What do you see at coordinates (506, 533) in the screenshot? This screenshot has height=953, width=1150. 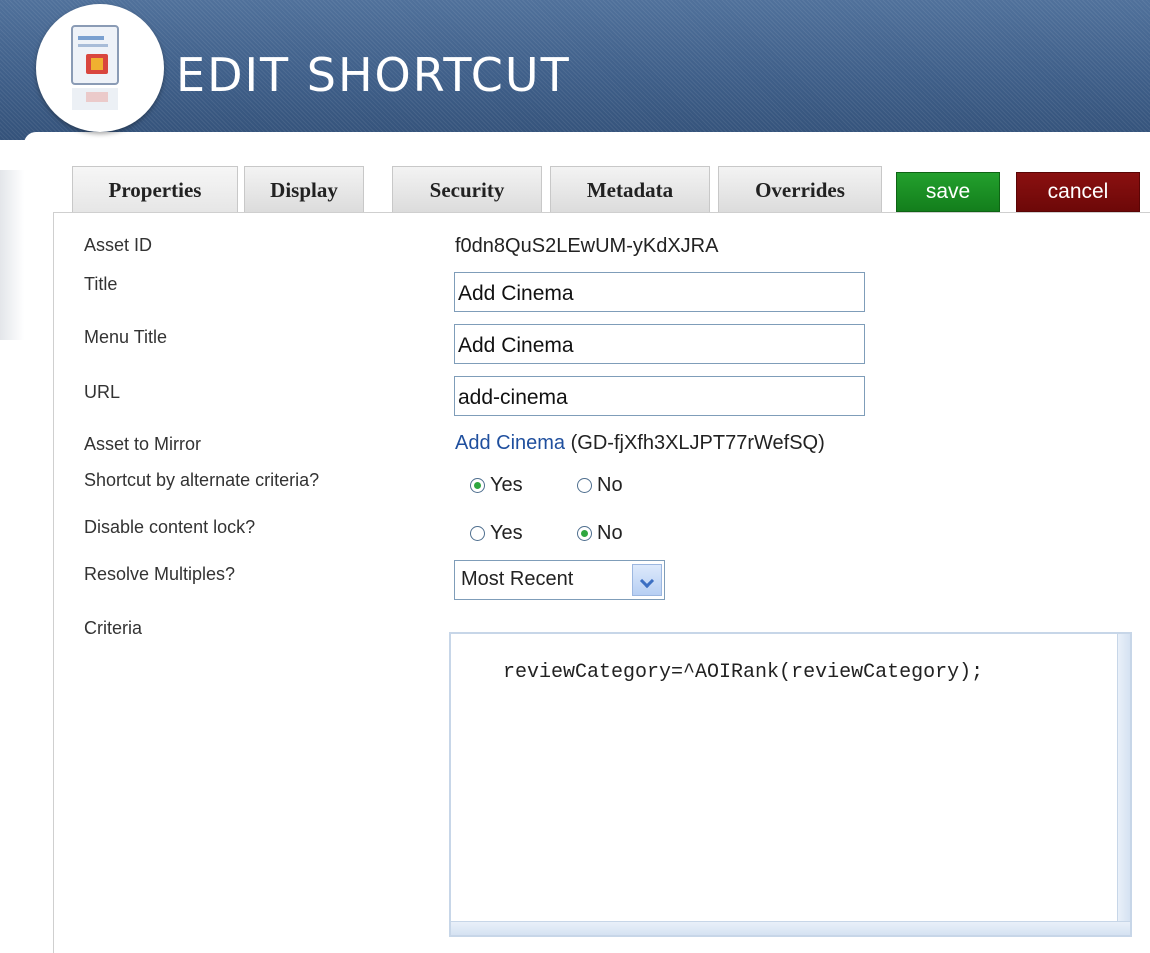 I see `disable-content-lock-yes-label: Yes` at bounding box center [506, 533].